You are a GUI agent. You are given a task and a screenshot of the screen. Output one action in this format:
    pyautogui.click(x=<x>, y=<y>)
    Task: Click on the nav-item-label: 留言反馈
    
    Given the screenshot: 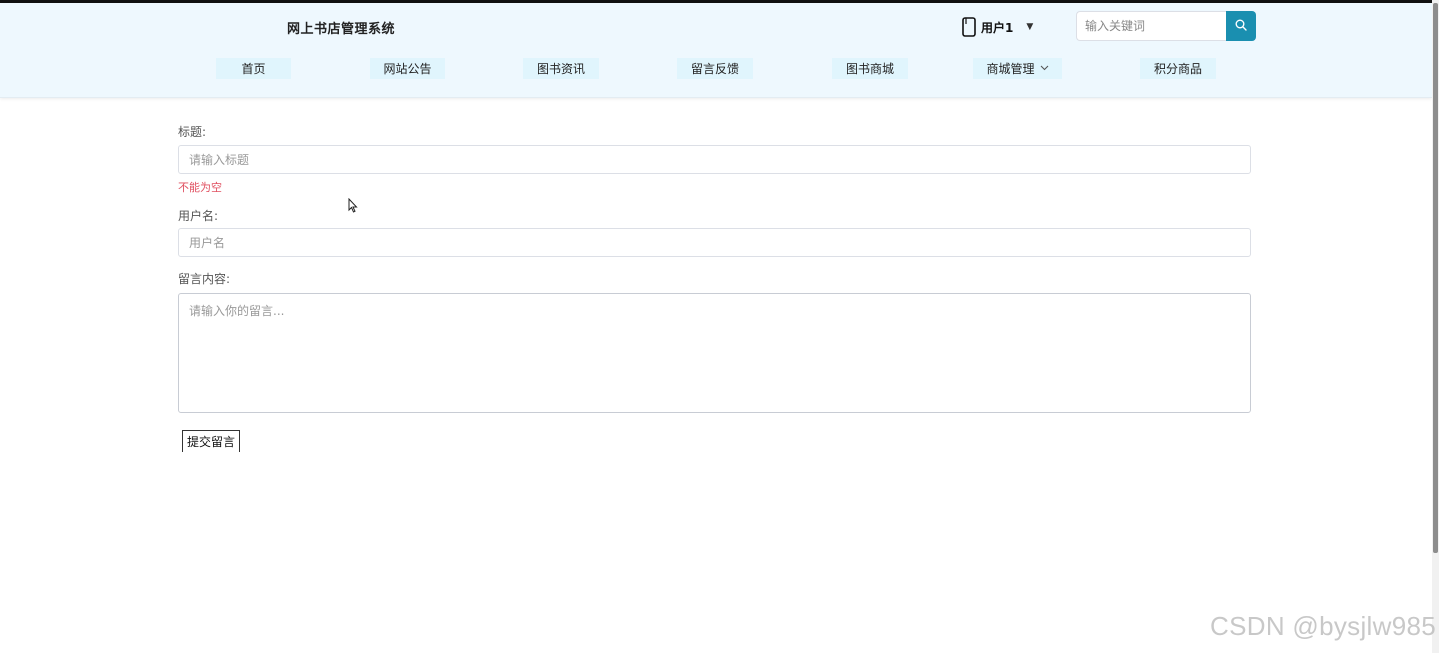 What is the action you would take?
    pyautogui.click(x=714, y=69)
    